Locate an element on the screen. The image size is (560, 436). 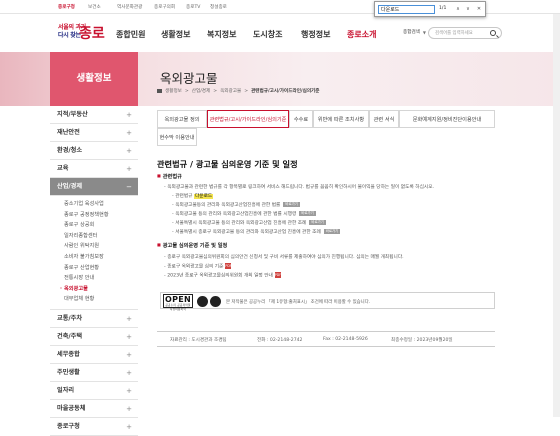
law-name: 옥외광고물등의 관리와 옥외광고산업진흥에 관한 법률 is located at coordinates (228, 205).